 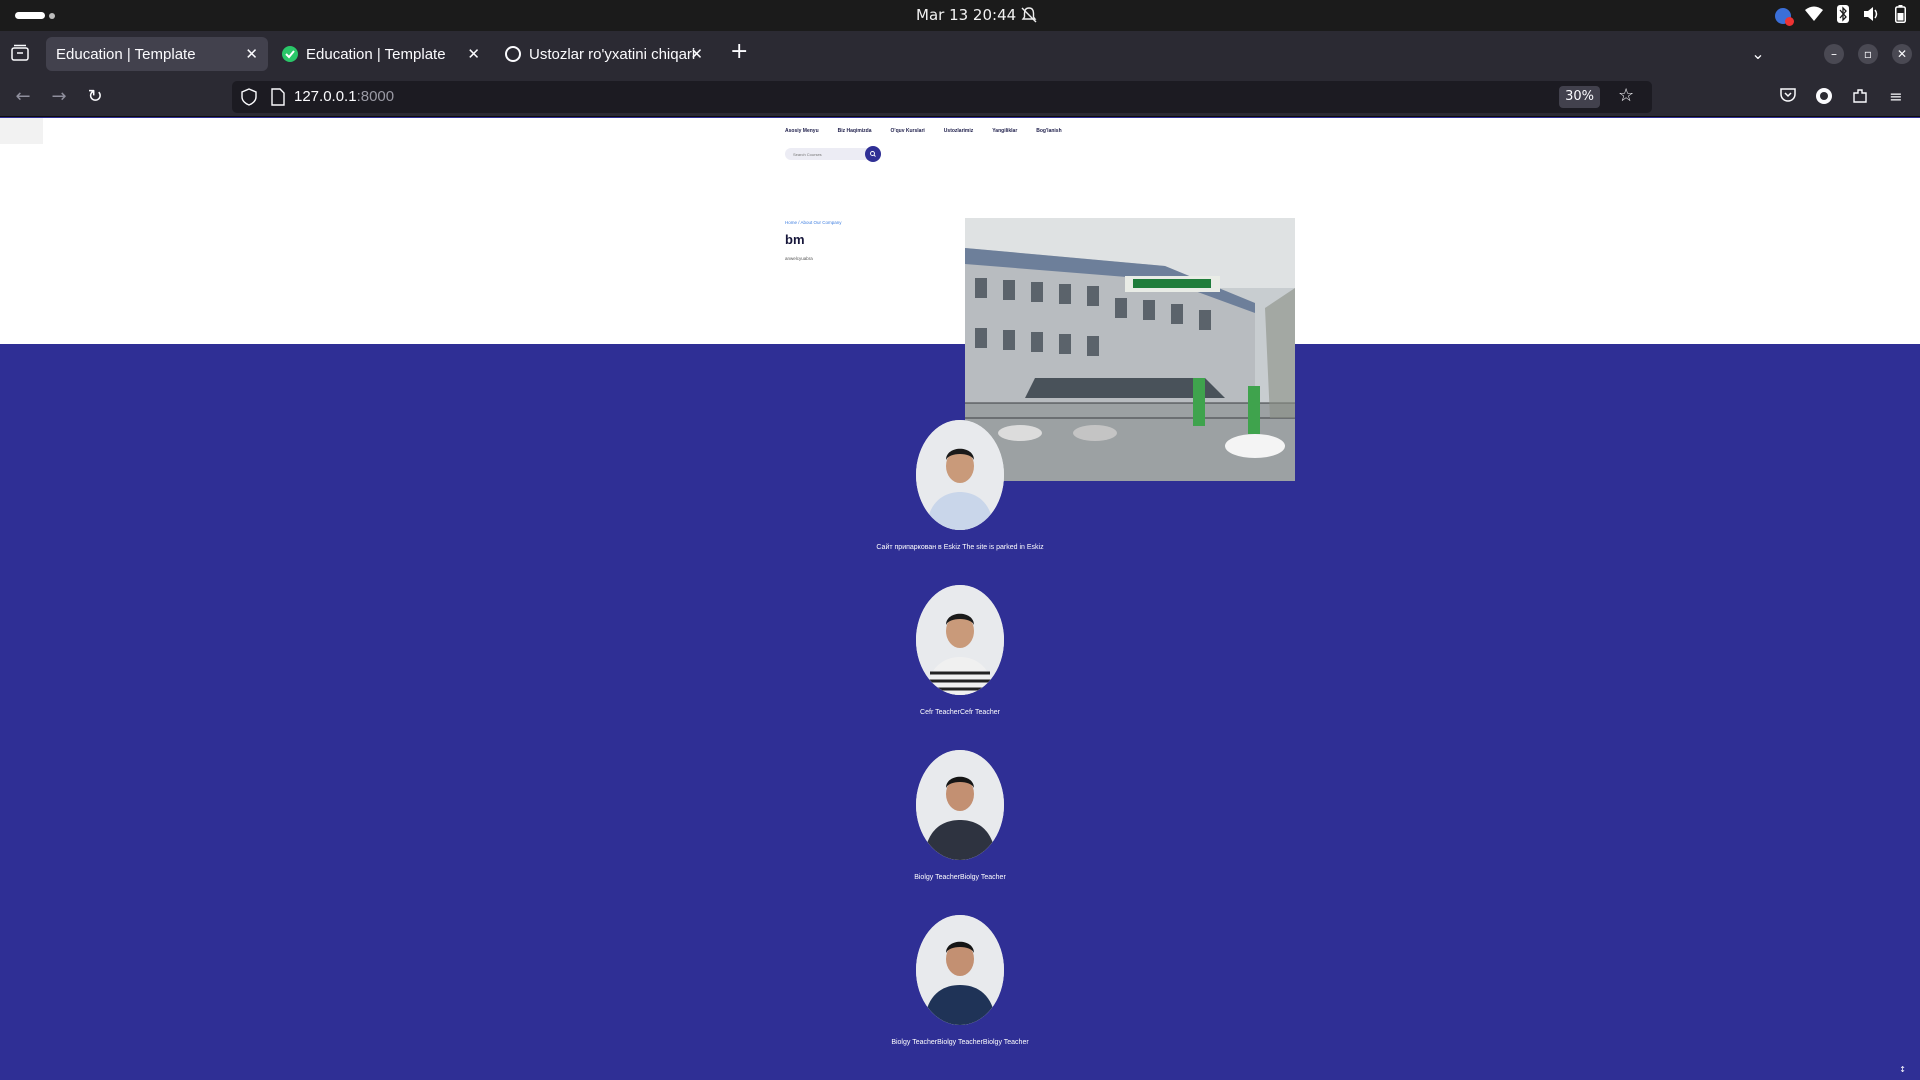 I want to click on teacher-name: Biolgy TeacherBiolgy Teacher, so click(x=960, y=877).